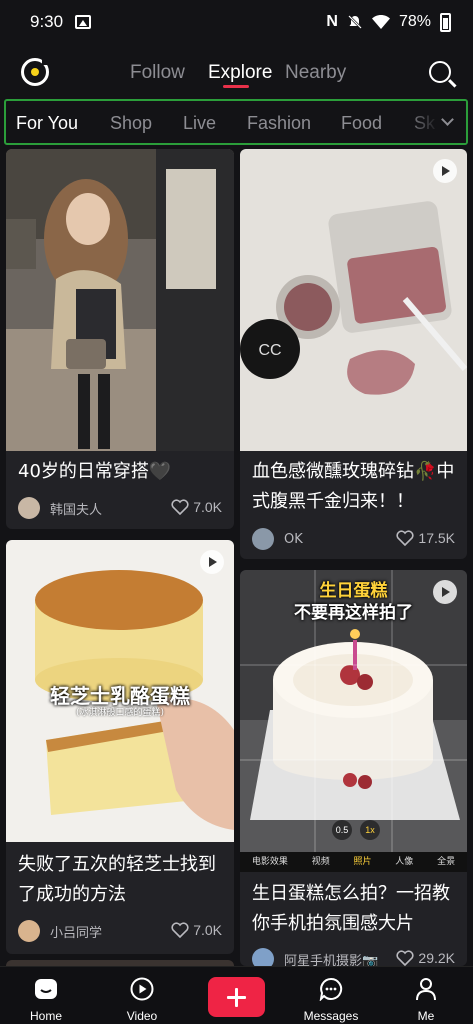  Describe the element at coordinates (426, 1016) in the screenshot. I see `nav-label: Me` at that location.